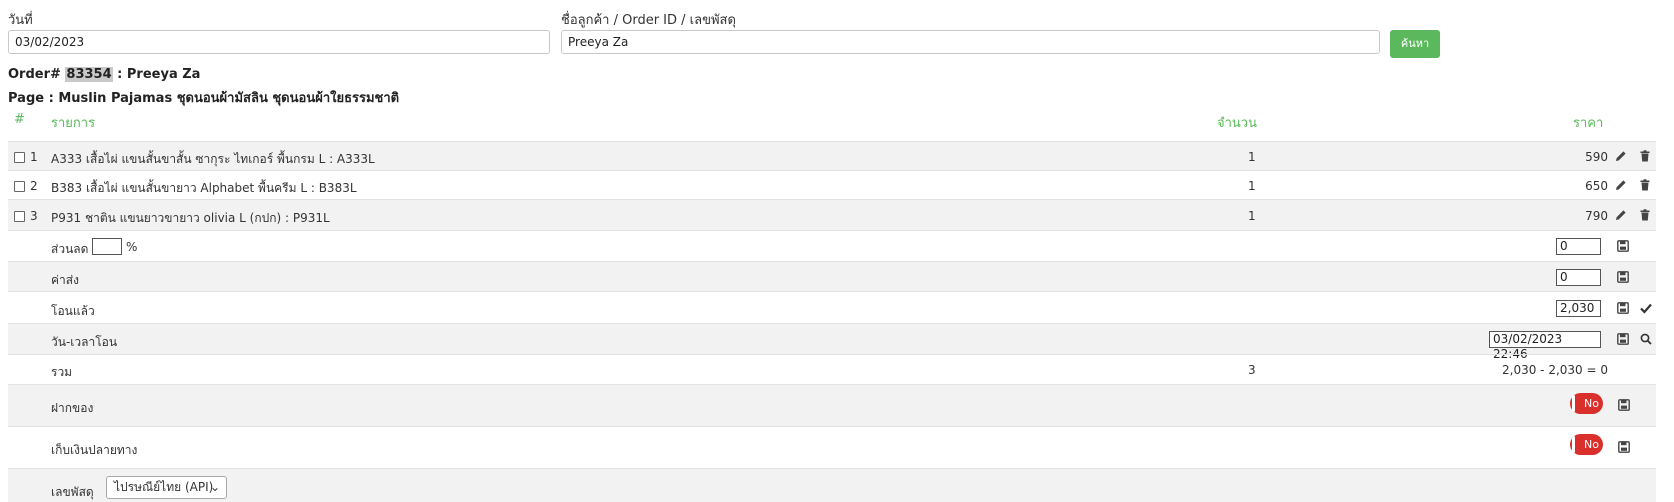  Describe the element at coordinates (214, 487) in the screenshot. I see `chevron-down-icon: ⌄` at that location.